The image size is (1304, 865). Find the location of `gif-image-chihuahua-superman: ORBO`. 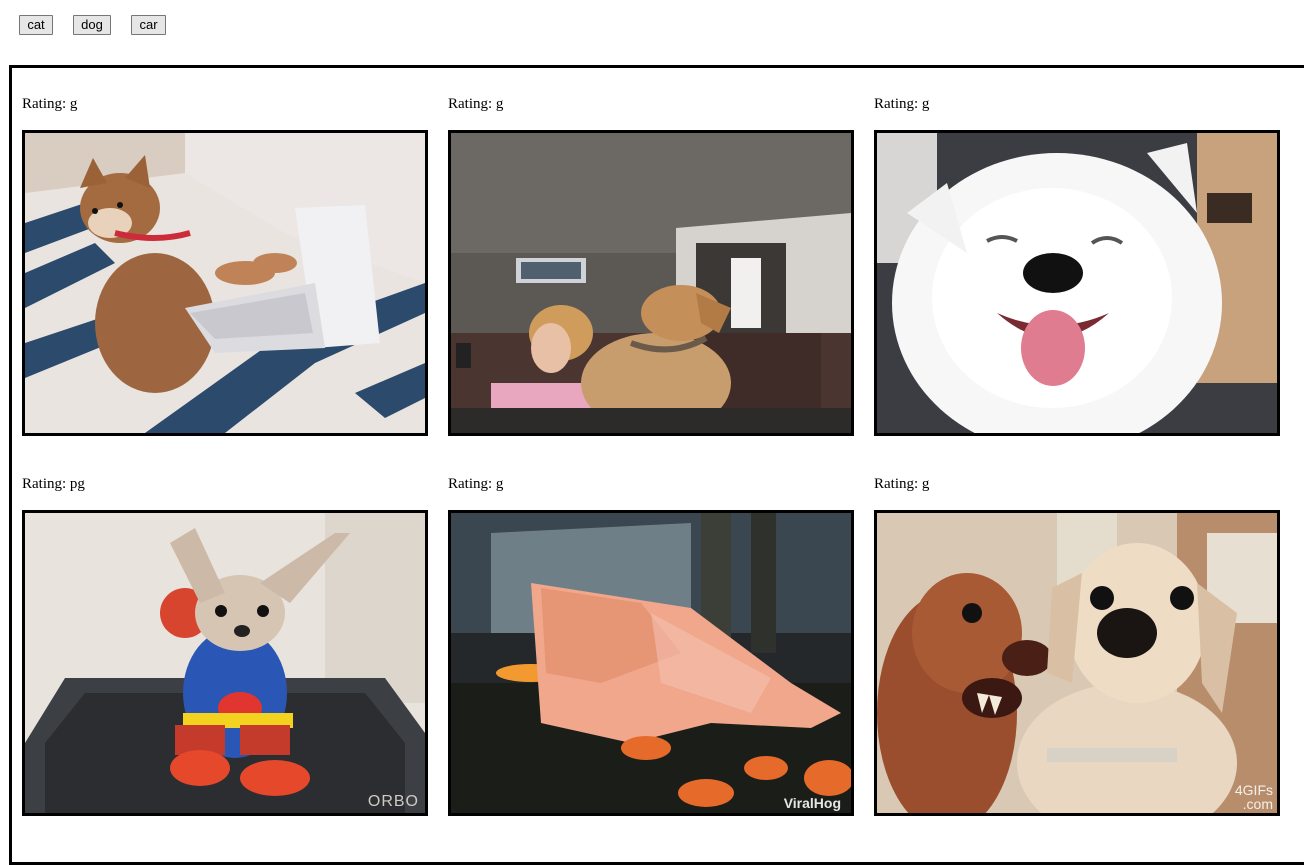

gif-image-chihuahua-superman: ORBO is located at coordinates (225, 663).